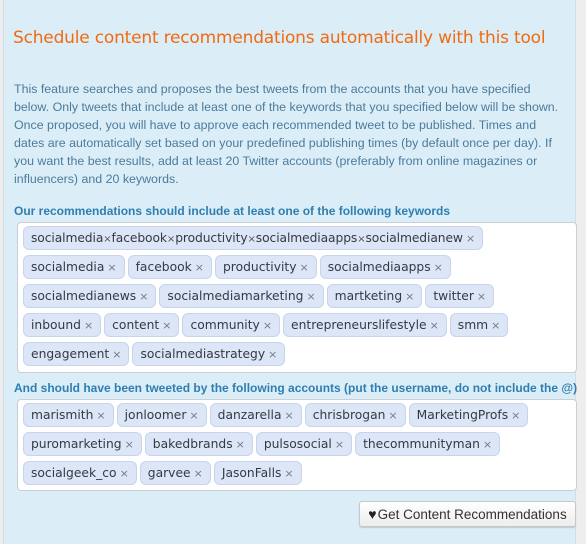 The width and height of the screenshot is (586, 544). I want to click on keyword-tag: community ×, so click(231, 325).